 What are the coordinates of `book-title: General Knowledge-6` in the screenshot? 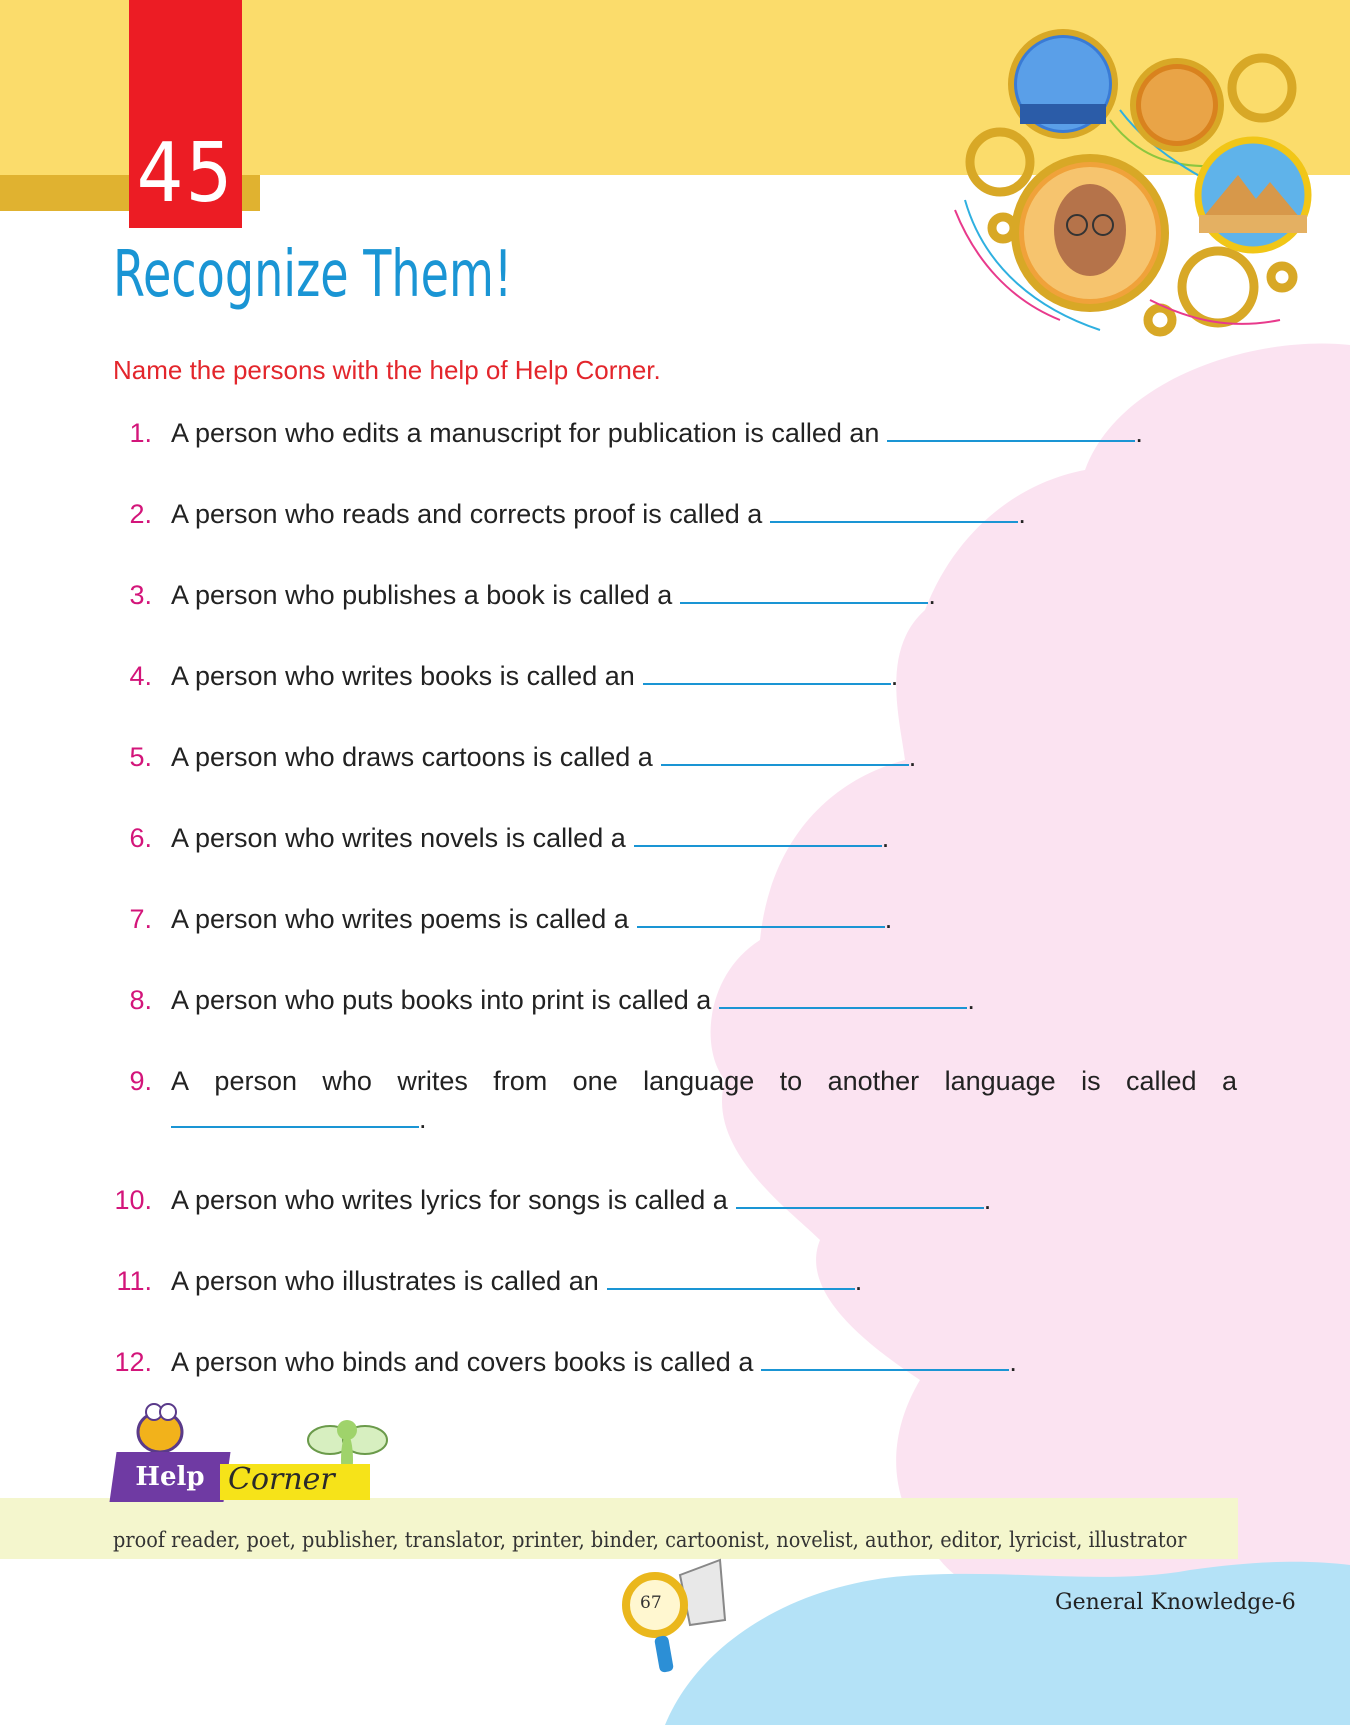 It's located at (1175, 1602).